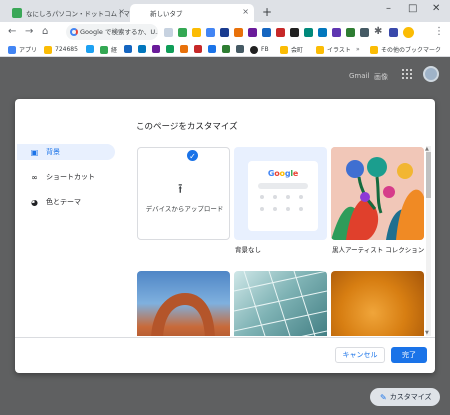 This screenshot has height=415, width=450. Describe the element at coordinates (405, 49) in the screenshot. I see `bookmark-folder-other: その他のブックマーク` at that location.